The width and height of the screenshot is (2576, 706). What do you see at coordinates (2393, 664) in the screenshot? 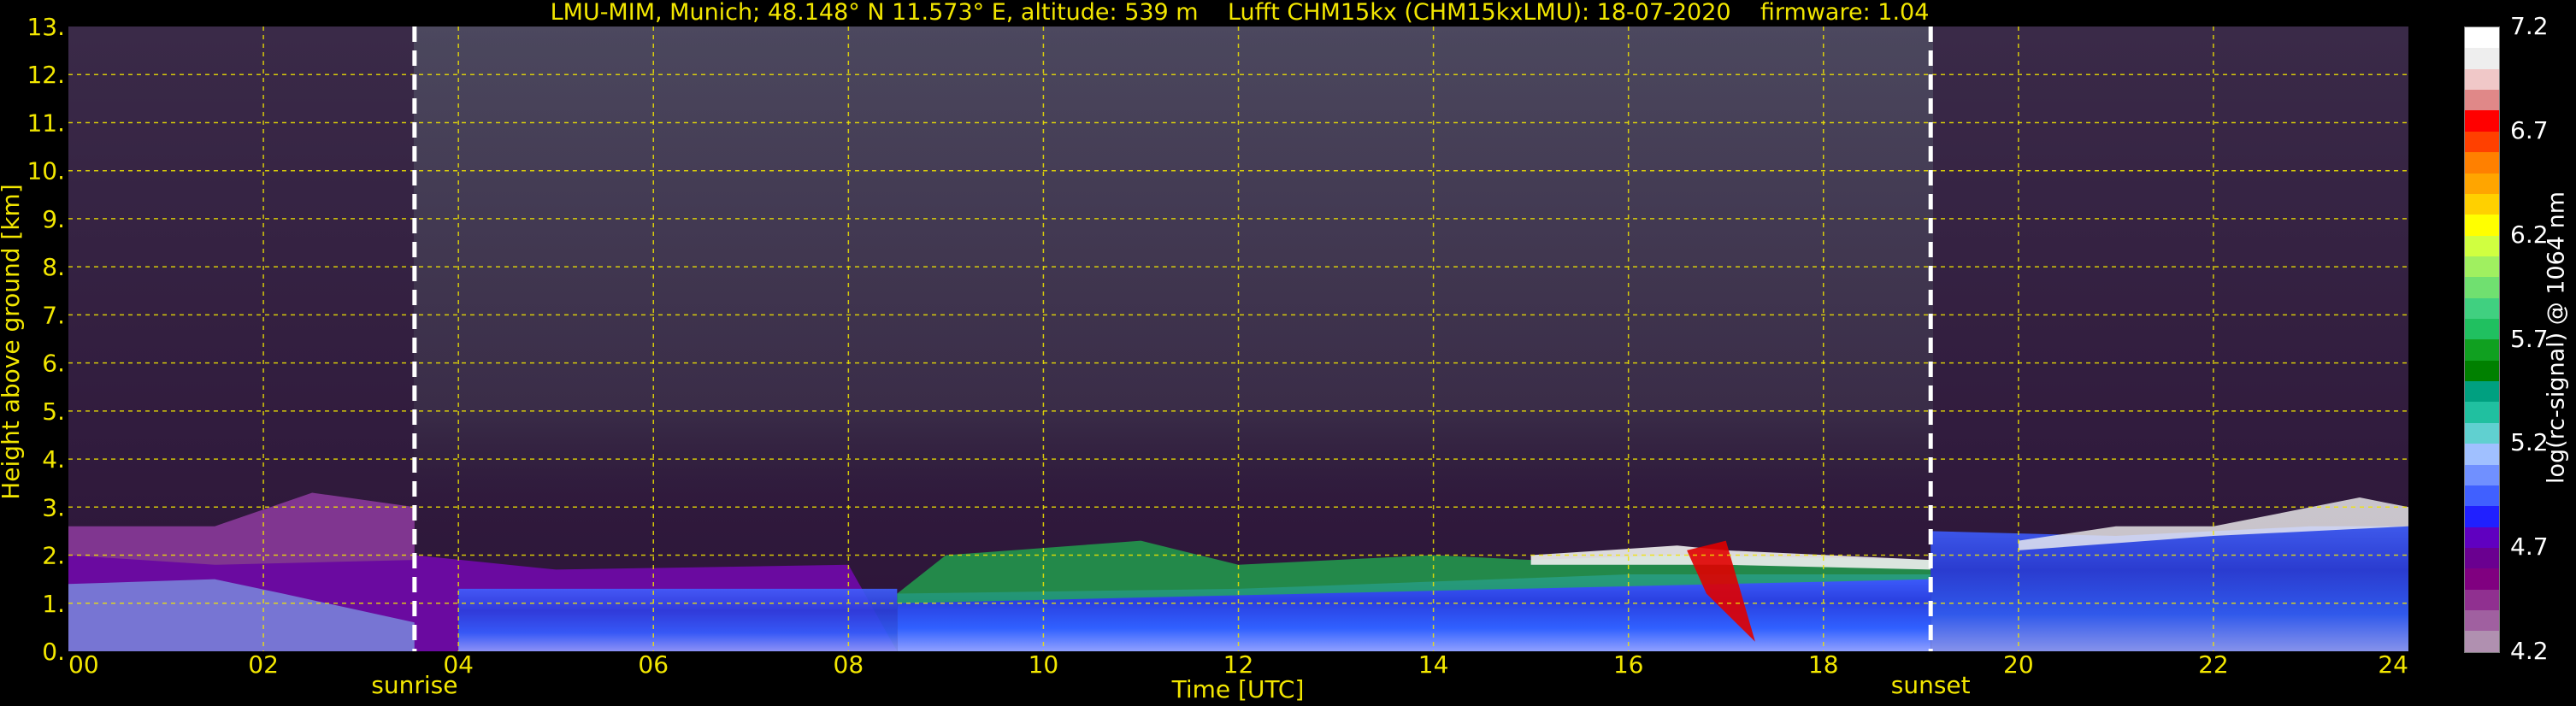
I see `x-tick-label: 24` at bounding box center [2393, 664].